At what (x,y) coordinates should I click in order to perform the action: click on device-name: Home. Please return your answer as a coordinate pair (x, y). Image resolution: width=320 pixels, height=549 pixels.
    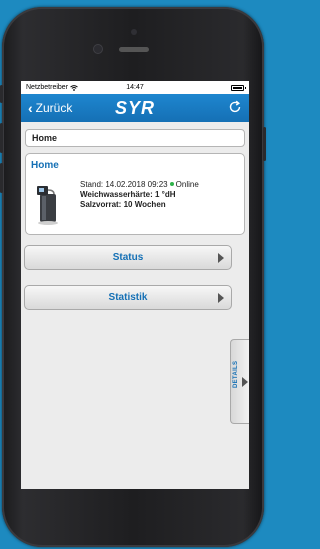
    Looking at the image, I should click on (45, 165).